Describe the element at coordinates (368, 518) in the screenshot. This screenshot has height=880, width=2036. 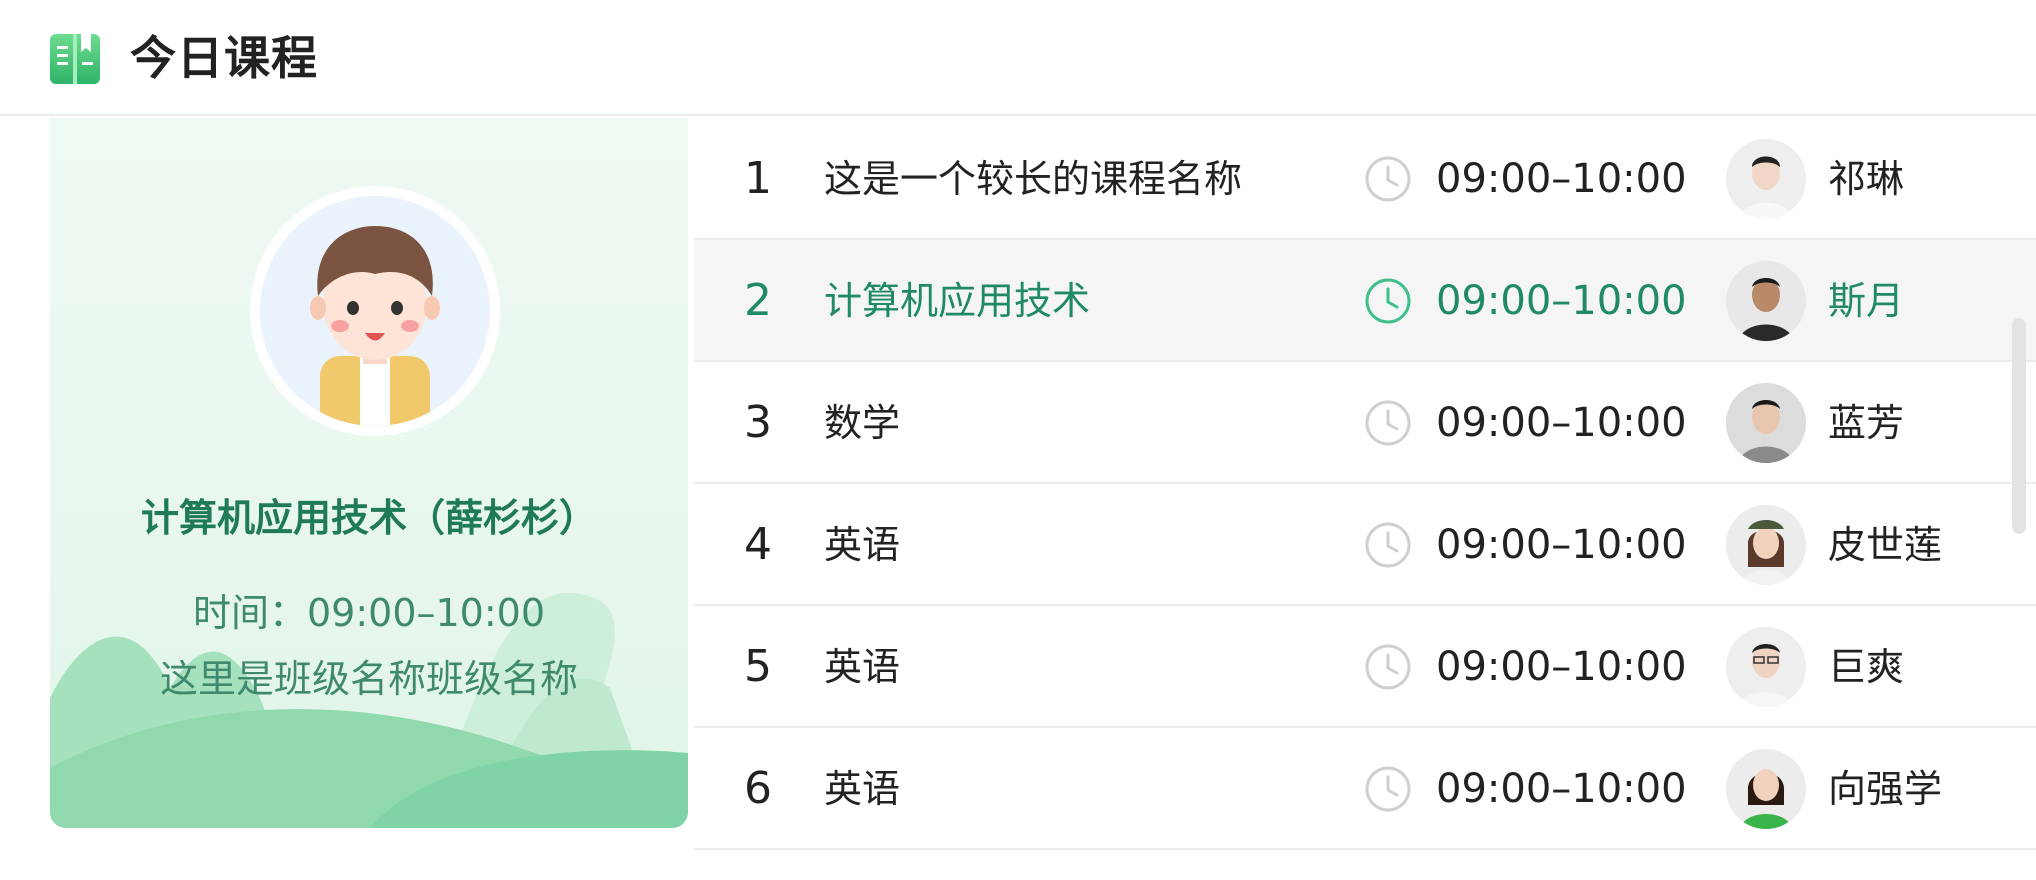
I see `current-course-name: 计算机应用技术（薛杉杉）` at that location.